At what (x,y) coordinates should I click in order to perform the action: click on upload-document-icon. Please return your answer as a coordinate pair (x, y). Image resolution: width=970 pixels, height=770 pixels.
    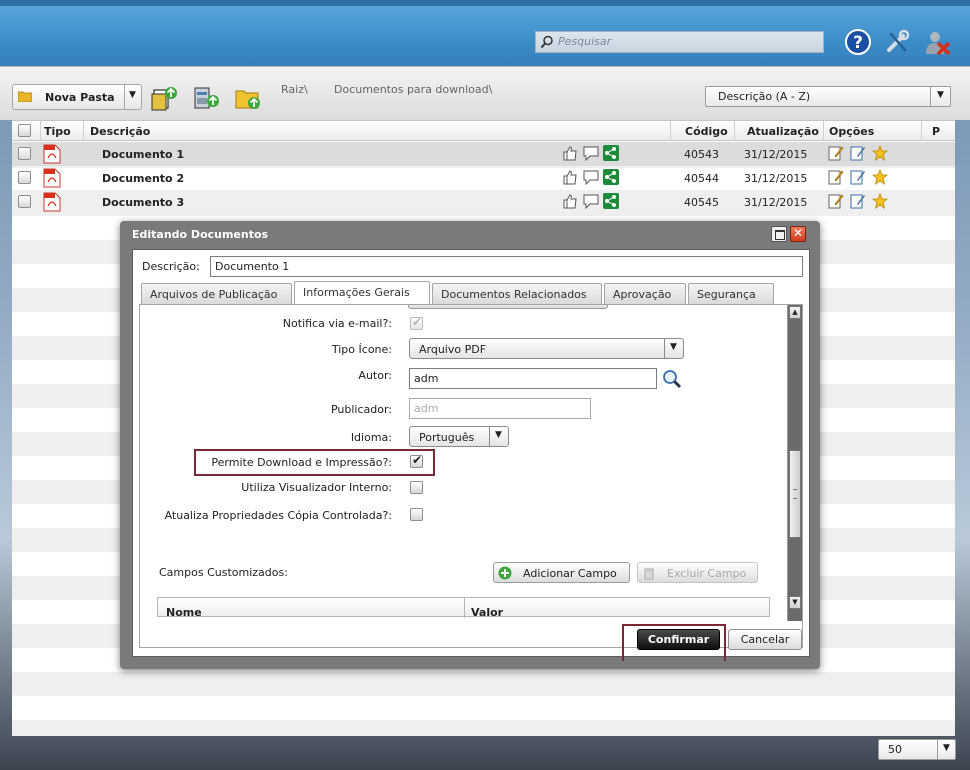
    Looking at the image, I should click on (165, 98).